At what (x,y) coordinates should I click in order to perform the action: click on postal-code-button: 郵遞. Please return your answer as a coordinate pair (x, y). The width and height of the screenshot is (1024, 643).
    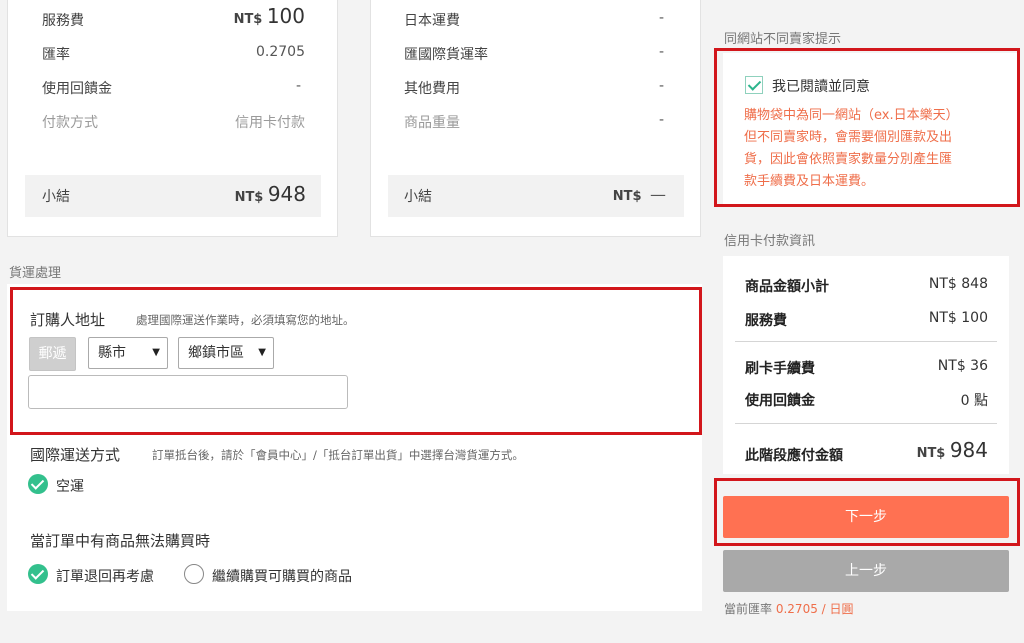
    Looking at the image, I should click on (52, 354).